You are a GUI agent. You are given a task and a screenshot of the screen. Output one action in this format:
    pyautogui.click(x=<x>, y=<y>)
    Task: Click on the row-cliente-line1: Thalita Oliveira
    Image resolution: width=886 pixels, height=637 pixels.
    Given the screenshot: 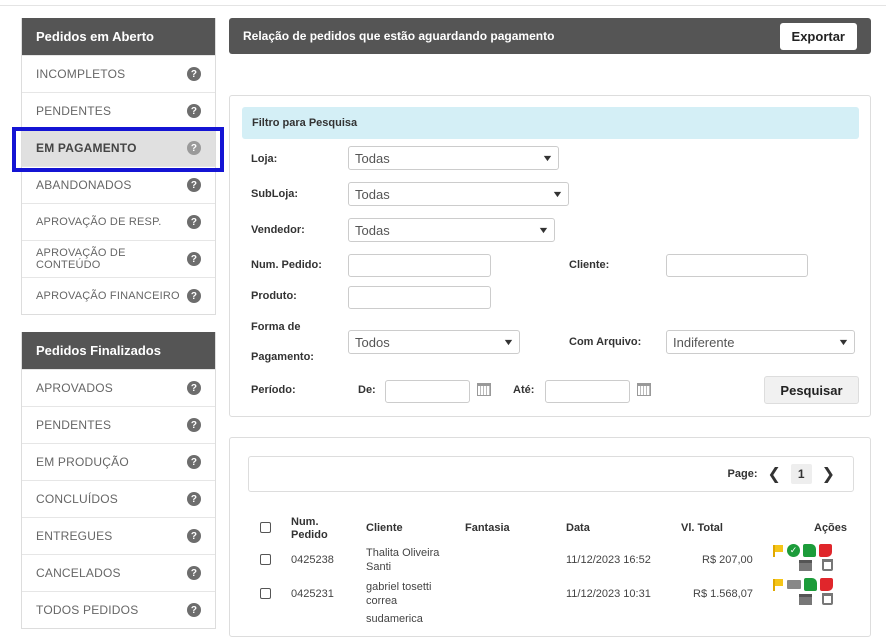 What is the action you would take?
    pyautogui.click(x=403, y=553)
    